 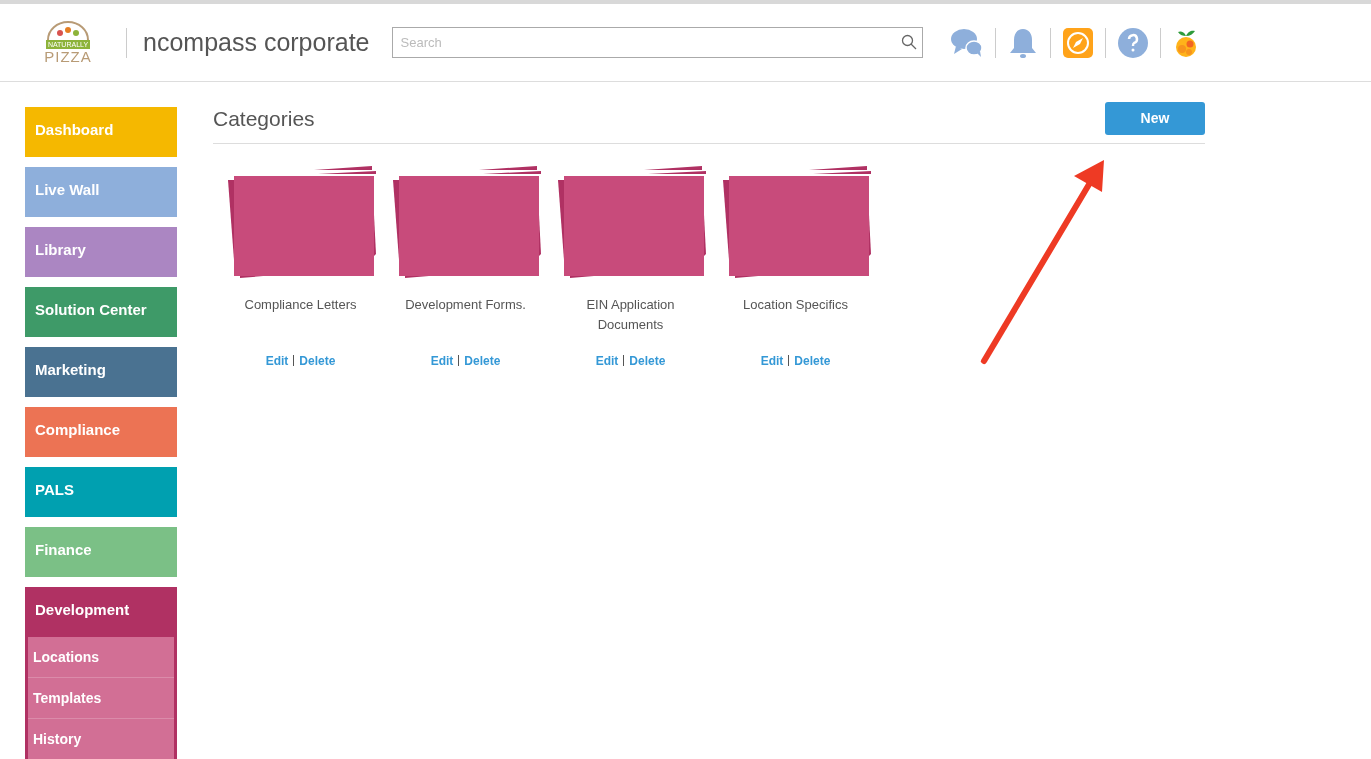 What do you see at coordinates (256, 42) in the screenshot?
I see `site-title: ncompass corporate` at bounding box center [256, 42].